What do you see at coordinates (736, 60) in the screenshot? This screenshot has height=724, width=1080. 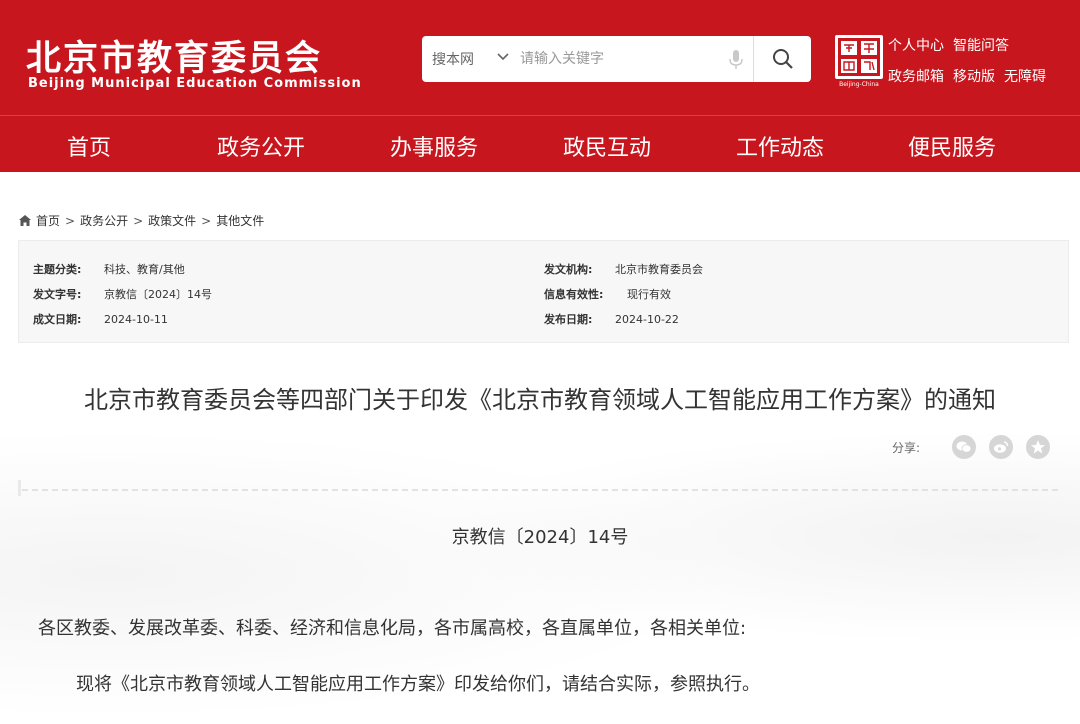 I see `microphone-icon` at bounding box center [736, 60].